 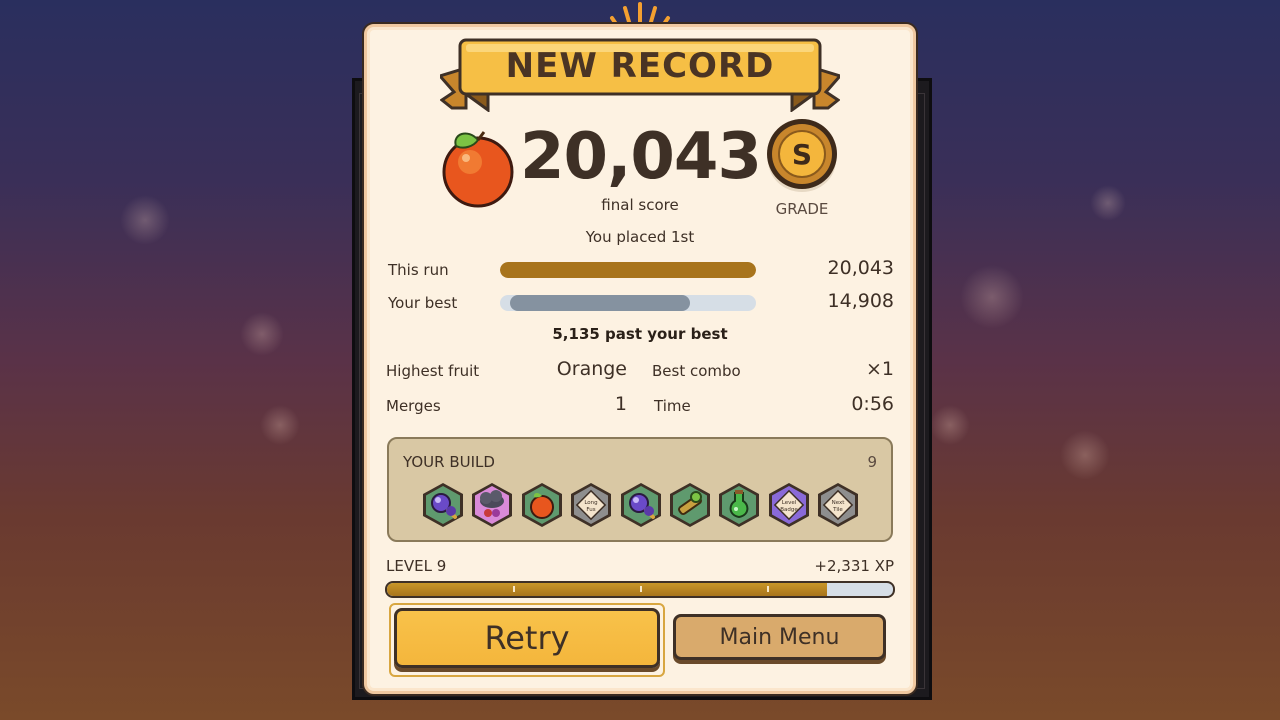 I want to click on your-best-value: 14,908, so click(x=860, y=301).